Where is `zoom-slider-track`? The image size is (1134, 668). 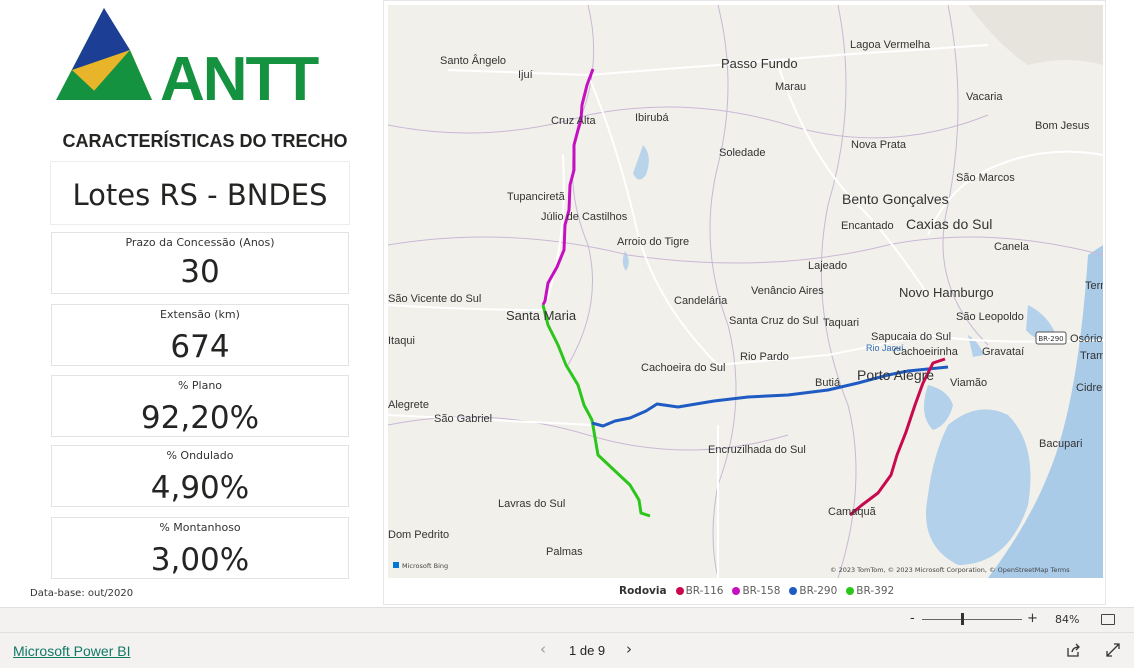 zoom-slider-track is located at coordinates (972, 619).